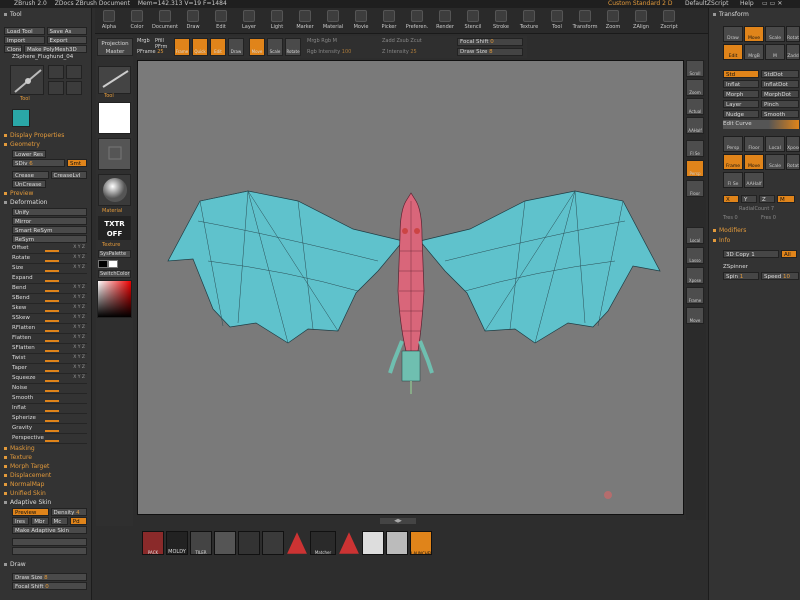 This screenshot has height=600, width=800. Describe the element at coordinates (30, 512) in the screenshot. I see `adaptive-preview-button: Preview` at that location.